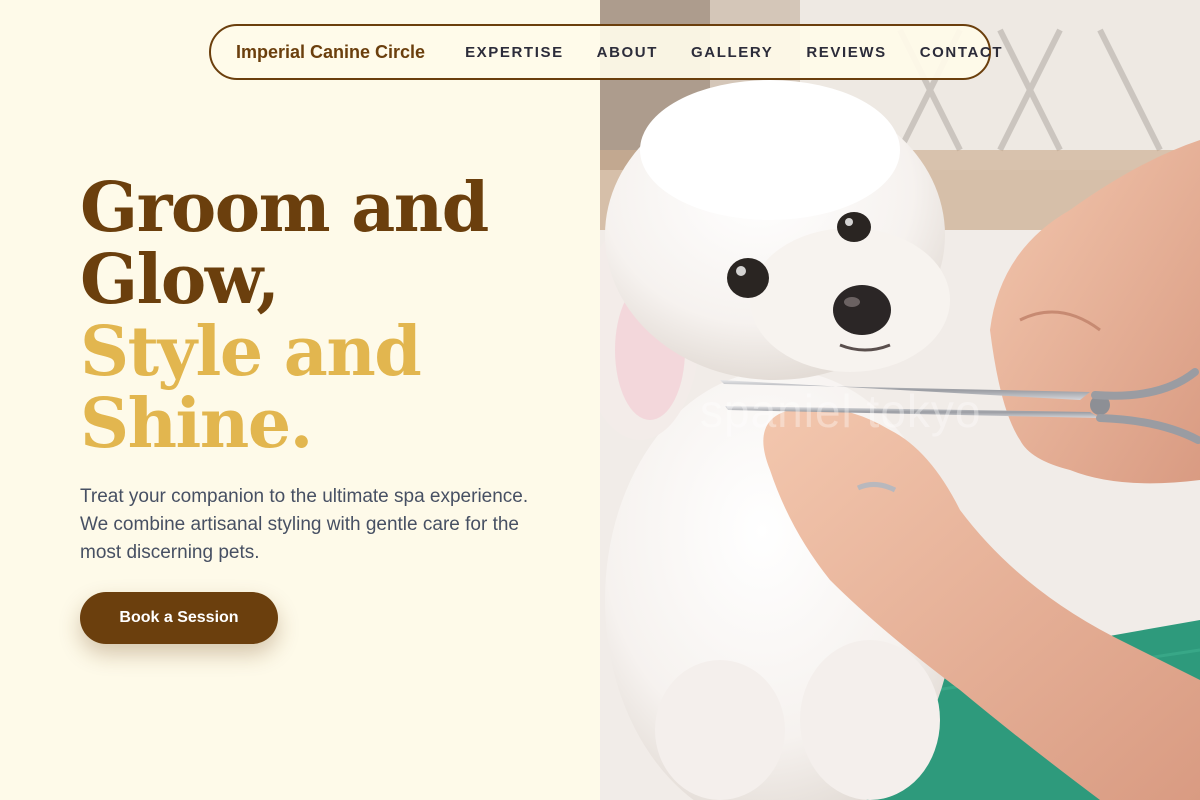 Image resolution: width=1200 pixels, height=800 pixels. Describe the element at coordinates (330, 52) in the screenshot. I see `brand-name: Imperial Canine Circle` at that location.